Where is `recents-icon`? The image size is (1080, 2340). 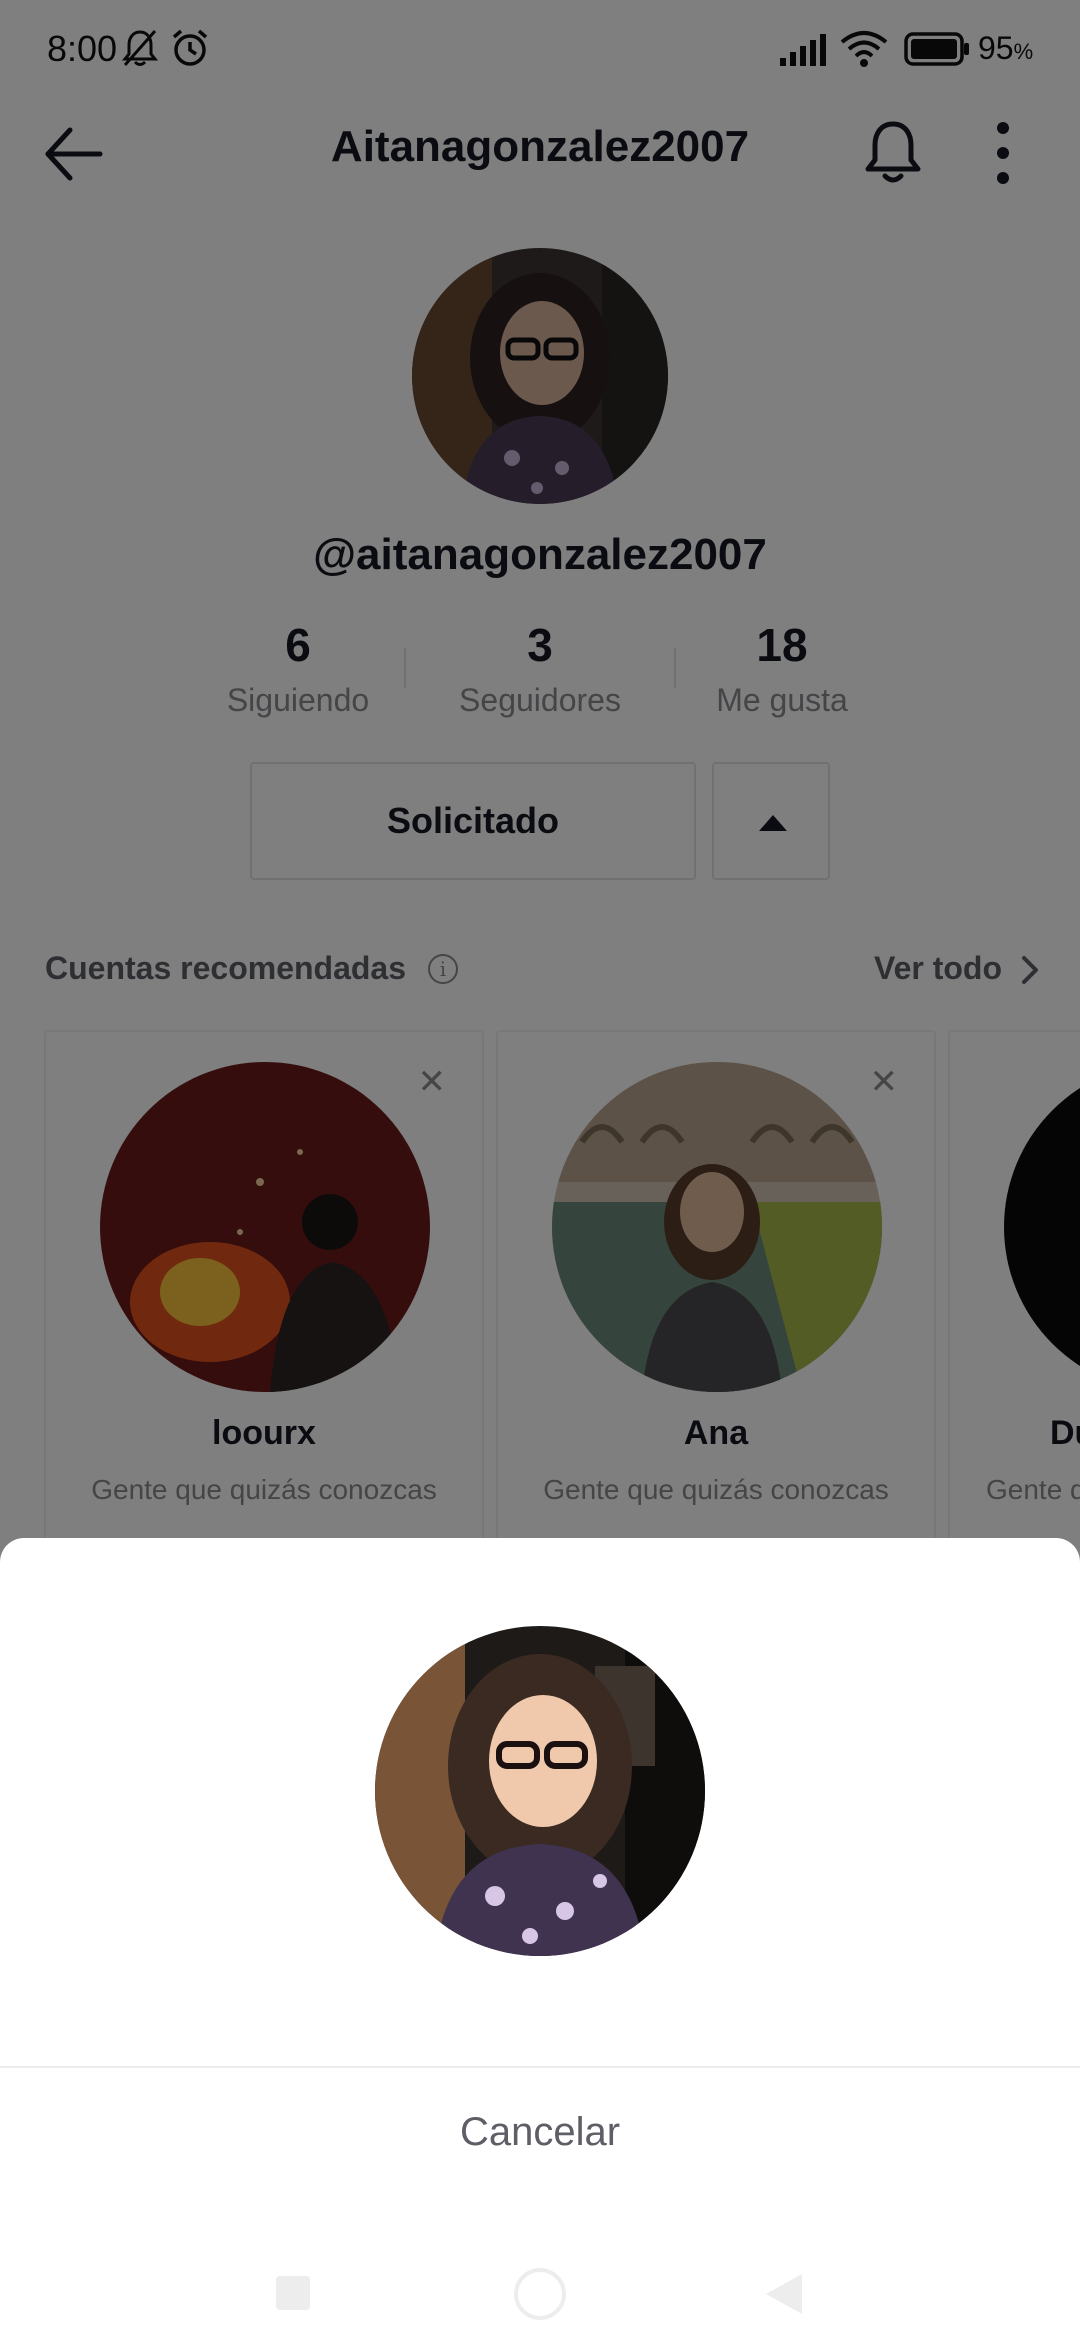 recents-icon is located at coordinates (293, 2293).